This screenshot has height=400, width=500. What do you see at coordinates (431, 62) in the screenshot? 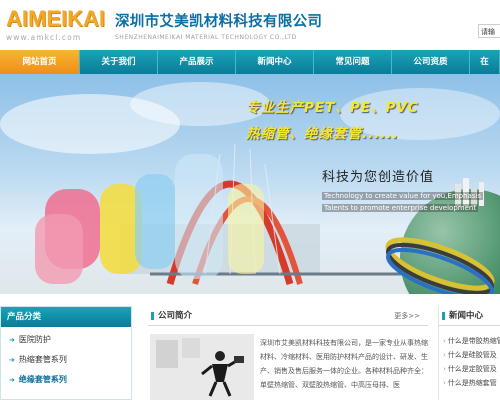
I see `nav-item-qualification: 公司资质` at bounding box center [431, 62].